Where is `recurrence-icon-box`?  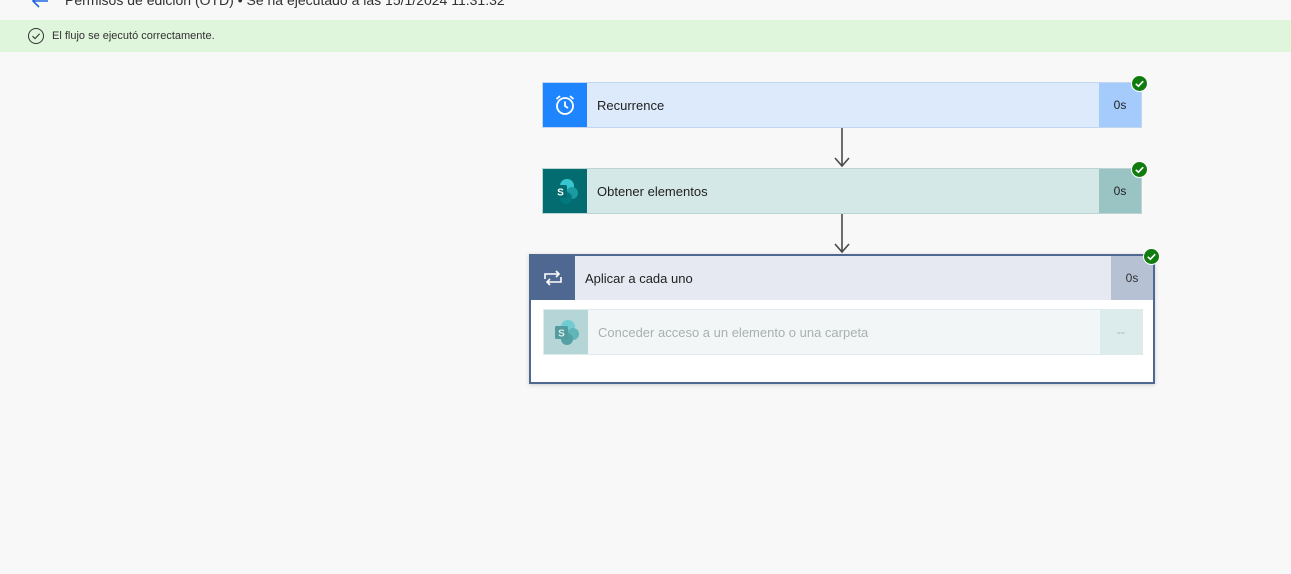 recurrence-icon-box is located at coordinates (565, 105).